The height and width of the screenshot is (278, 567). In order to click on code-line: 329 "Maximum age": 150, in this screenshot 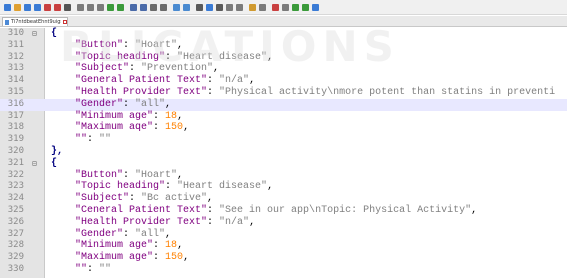, I will do `click(283, 258)`.